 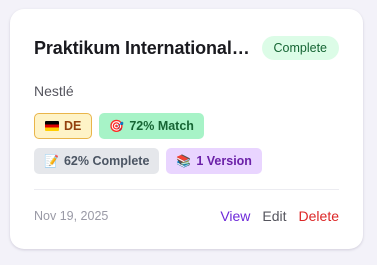 I want to click on german-flag-icon, so click(x=52, y=126).